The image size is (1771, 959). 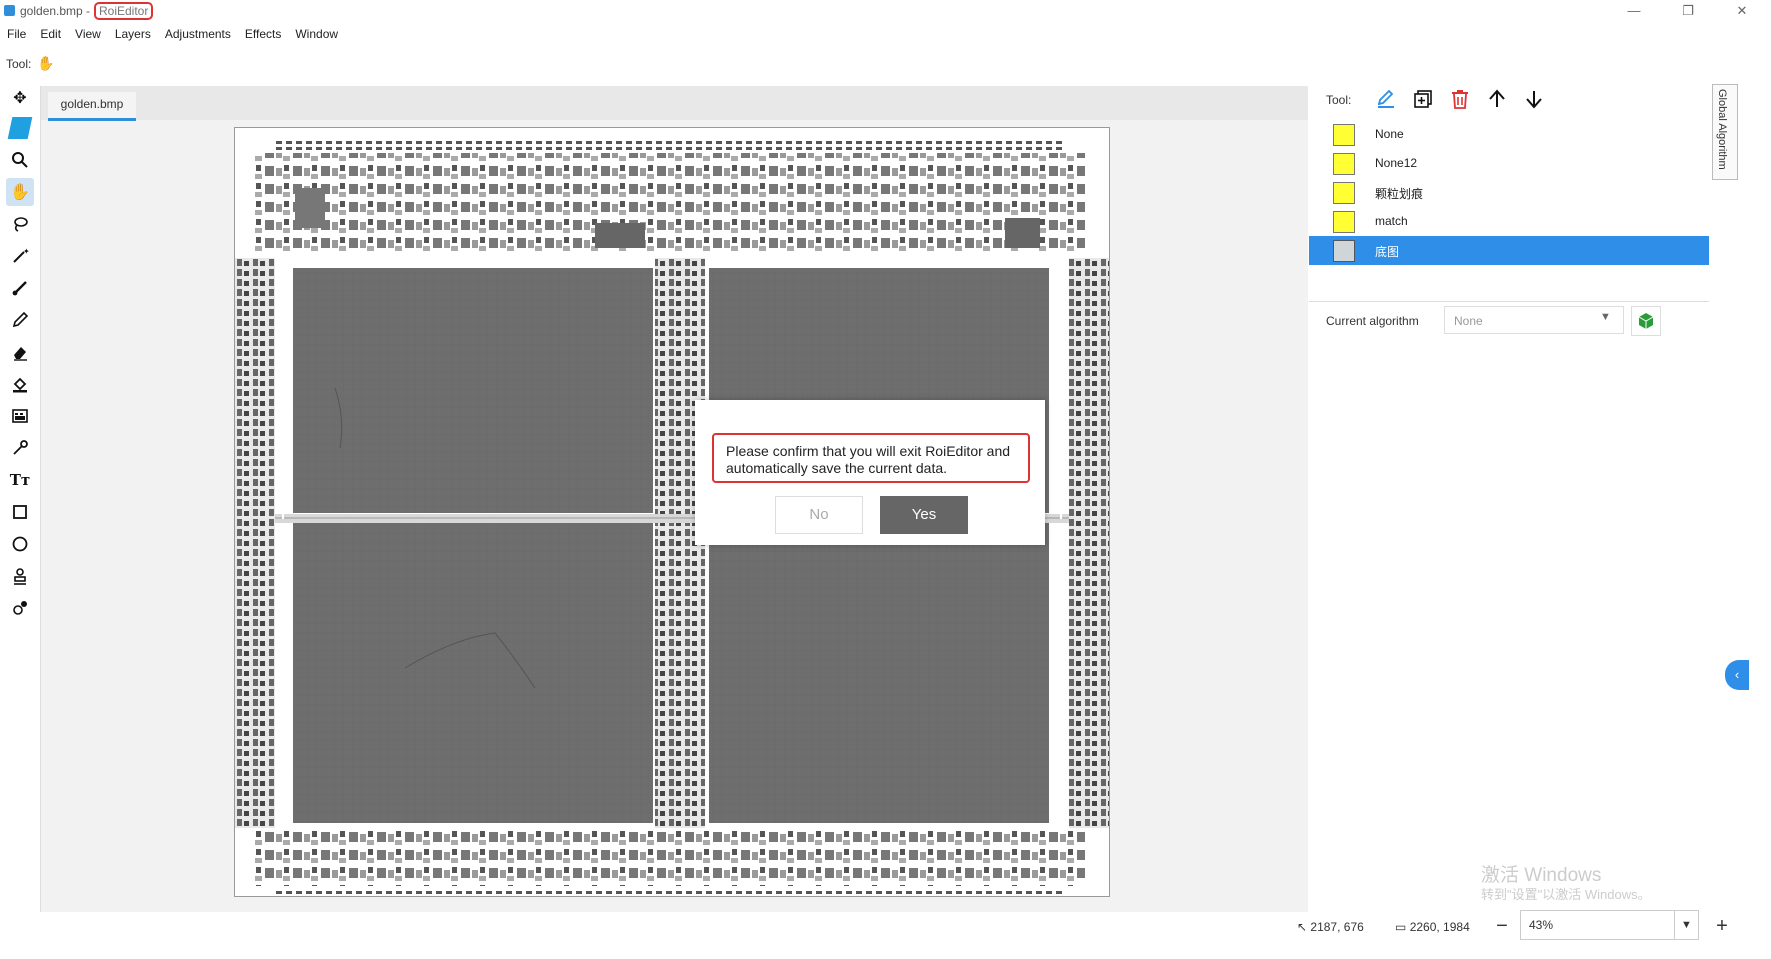 What do you see at coordinates (1399, 194) in the screenshot?
I see `layer-name: 颗粒划痕` at bounding box center [1399, 194].